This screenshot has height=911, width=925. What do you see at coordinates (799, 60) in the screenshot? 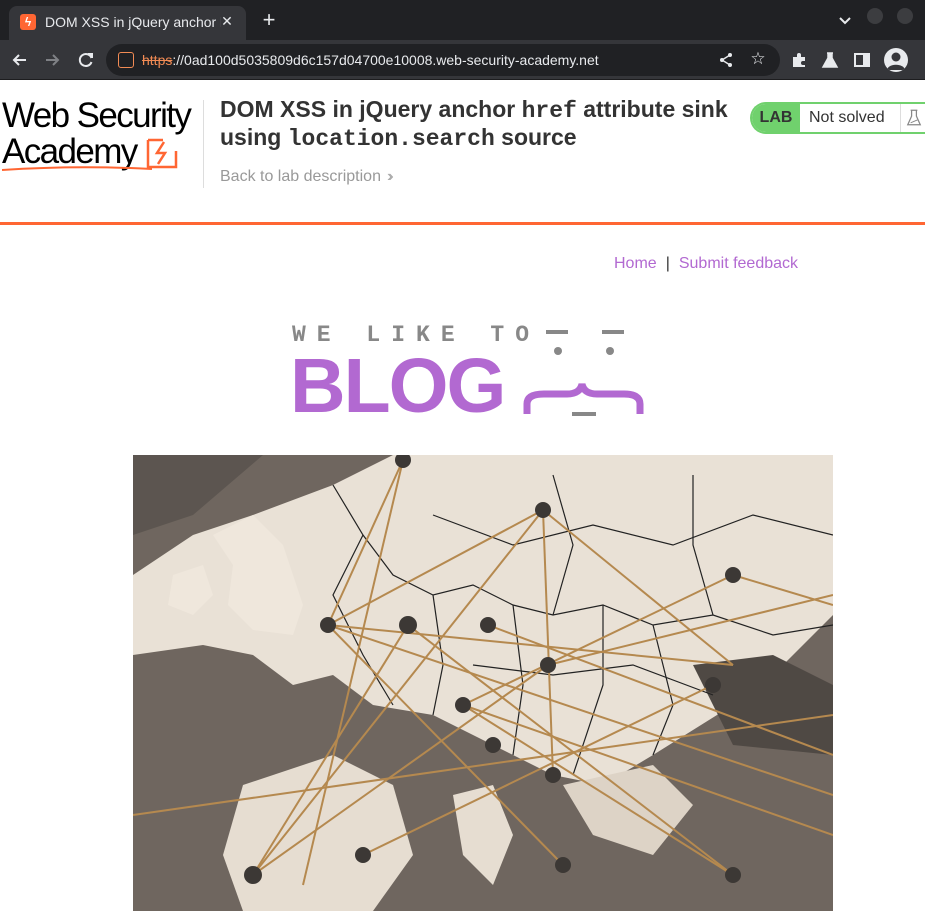
I see `extensions-puzzle-icon` at bounding box center [799, 60].